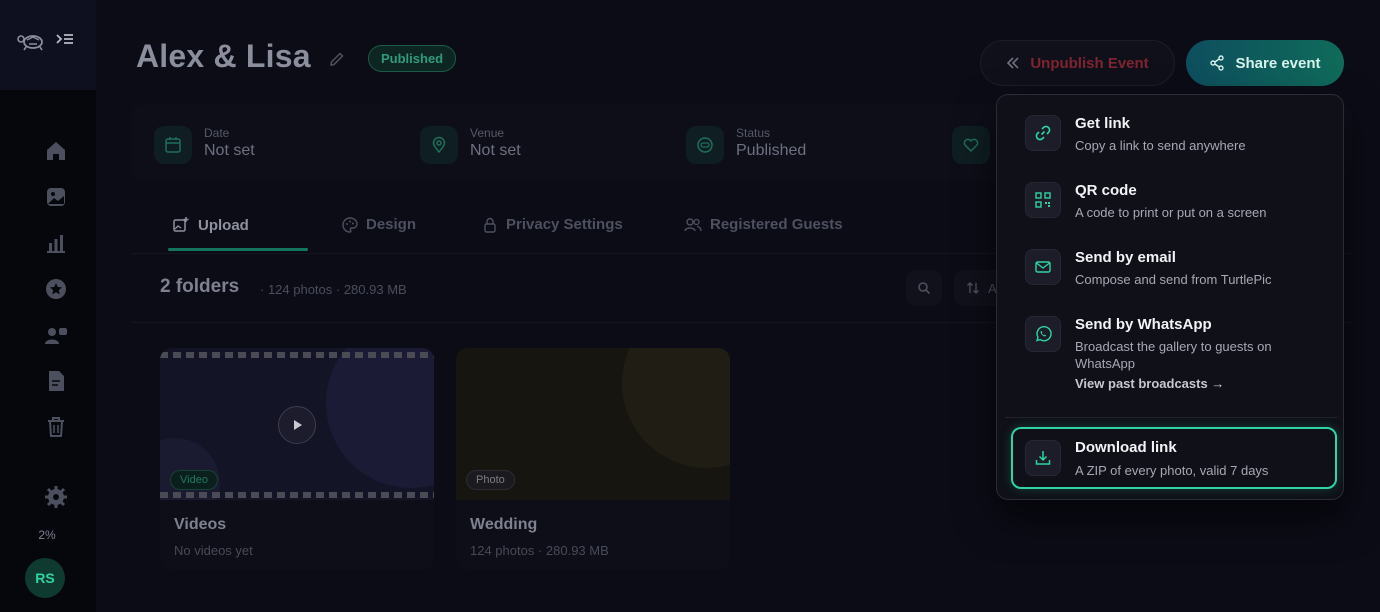 This screenshot has height=612, width=1380. Describe the element at coordinates (297, 355) in the screenshot. I see `film-strip-top` at that location.